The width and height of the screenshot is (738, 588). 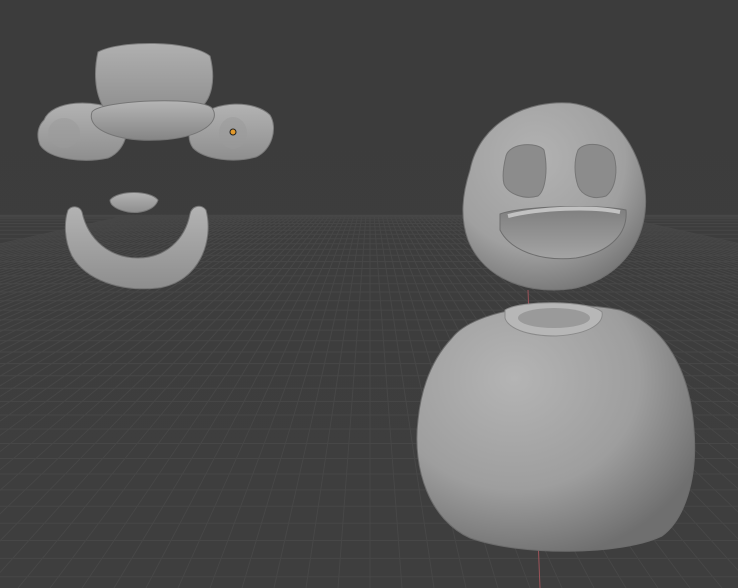 I want to click on head-mesh, so click(x=554, y=196).